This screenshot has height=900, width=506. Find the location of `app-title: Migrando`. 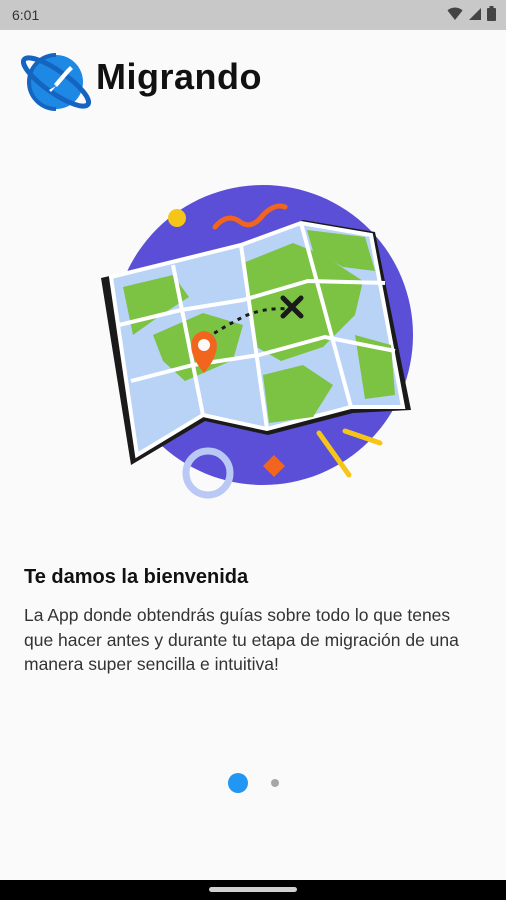

app-title: Migrando is located at coordinates (179, 76).